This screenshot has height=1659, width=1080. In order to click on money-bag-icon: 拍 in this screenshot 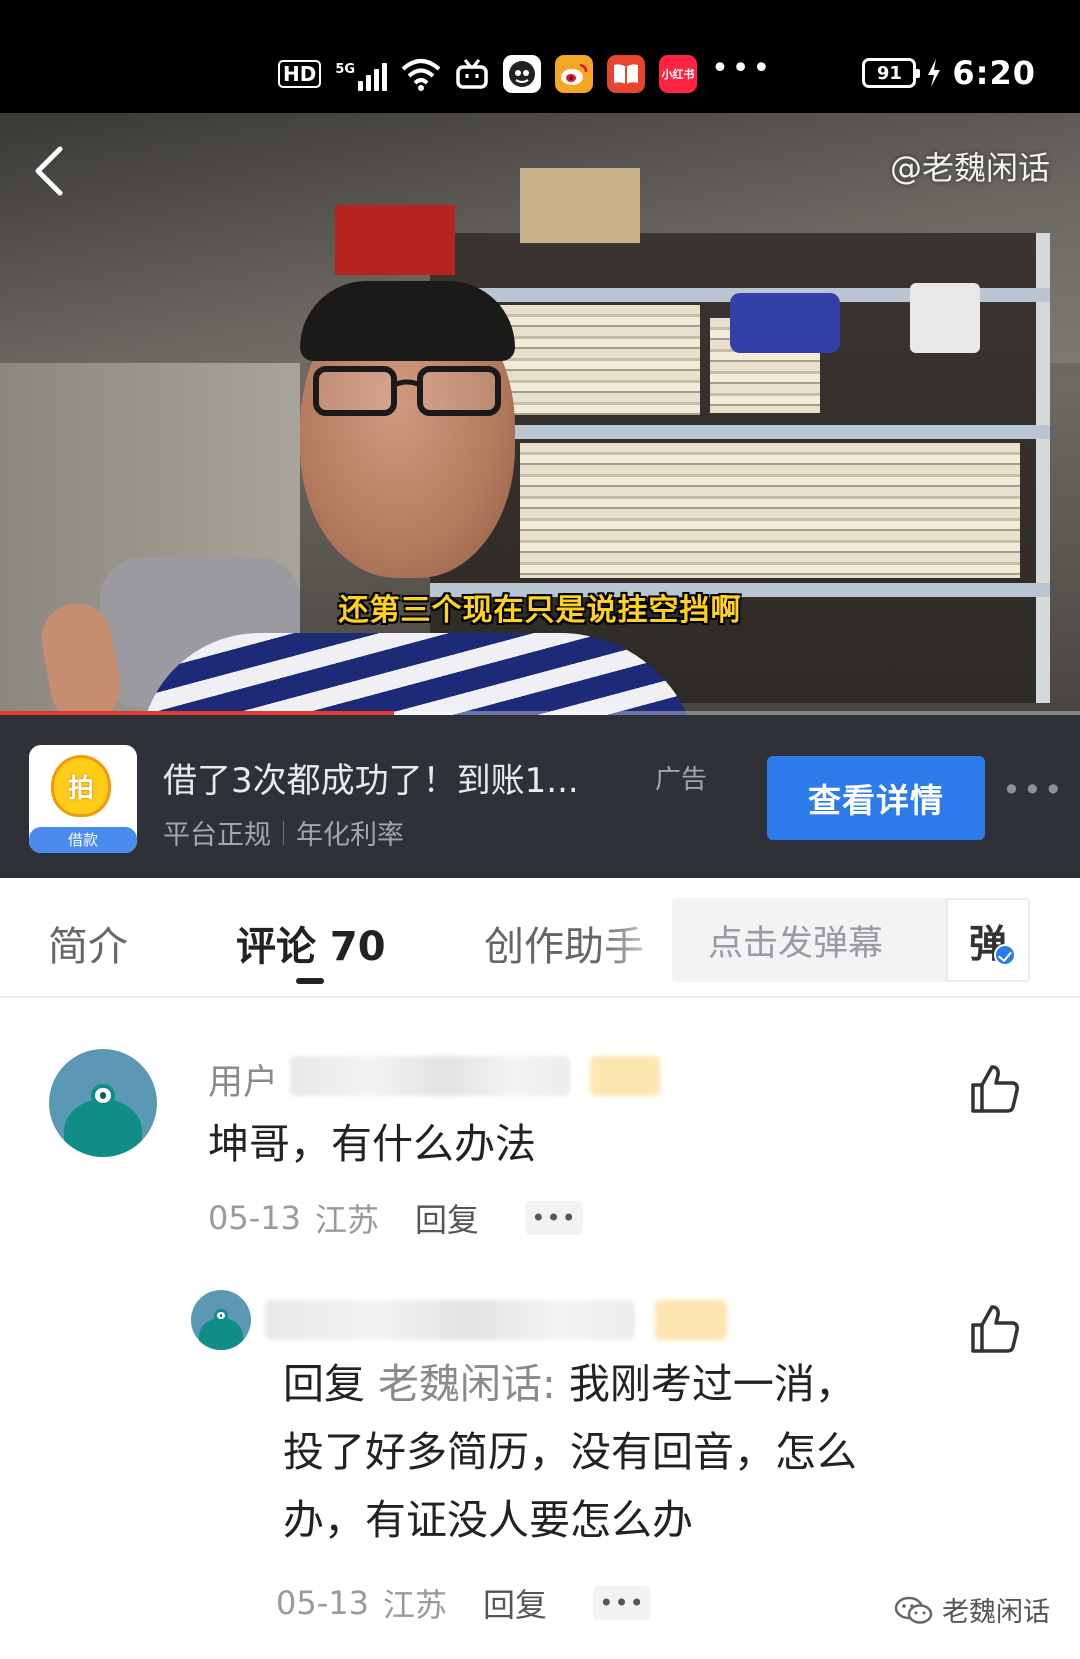, I will do `click(81, 786)`.